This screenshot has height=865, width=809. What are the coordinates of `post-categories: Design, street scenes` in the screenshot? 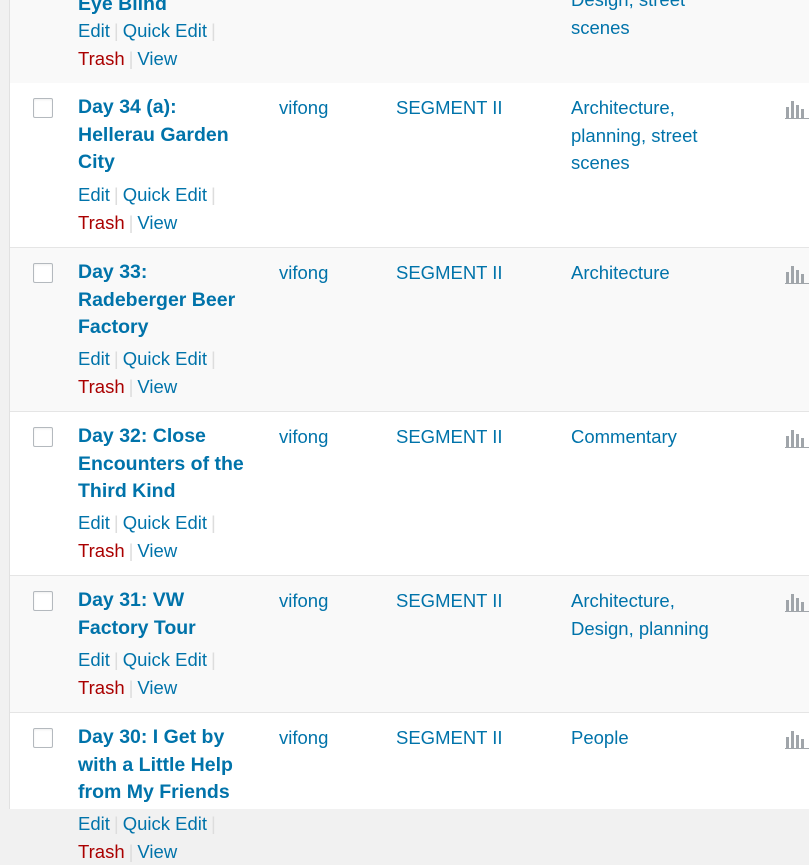 It's located at (658, 20).